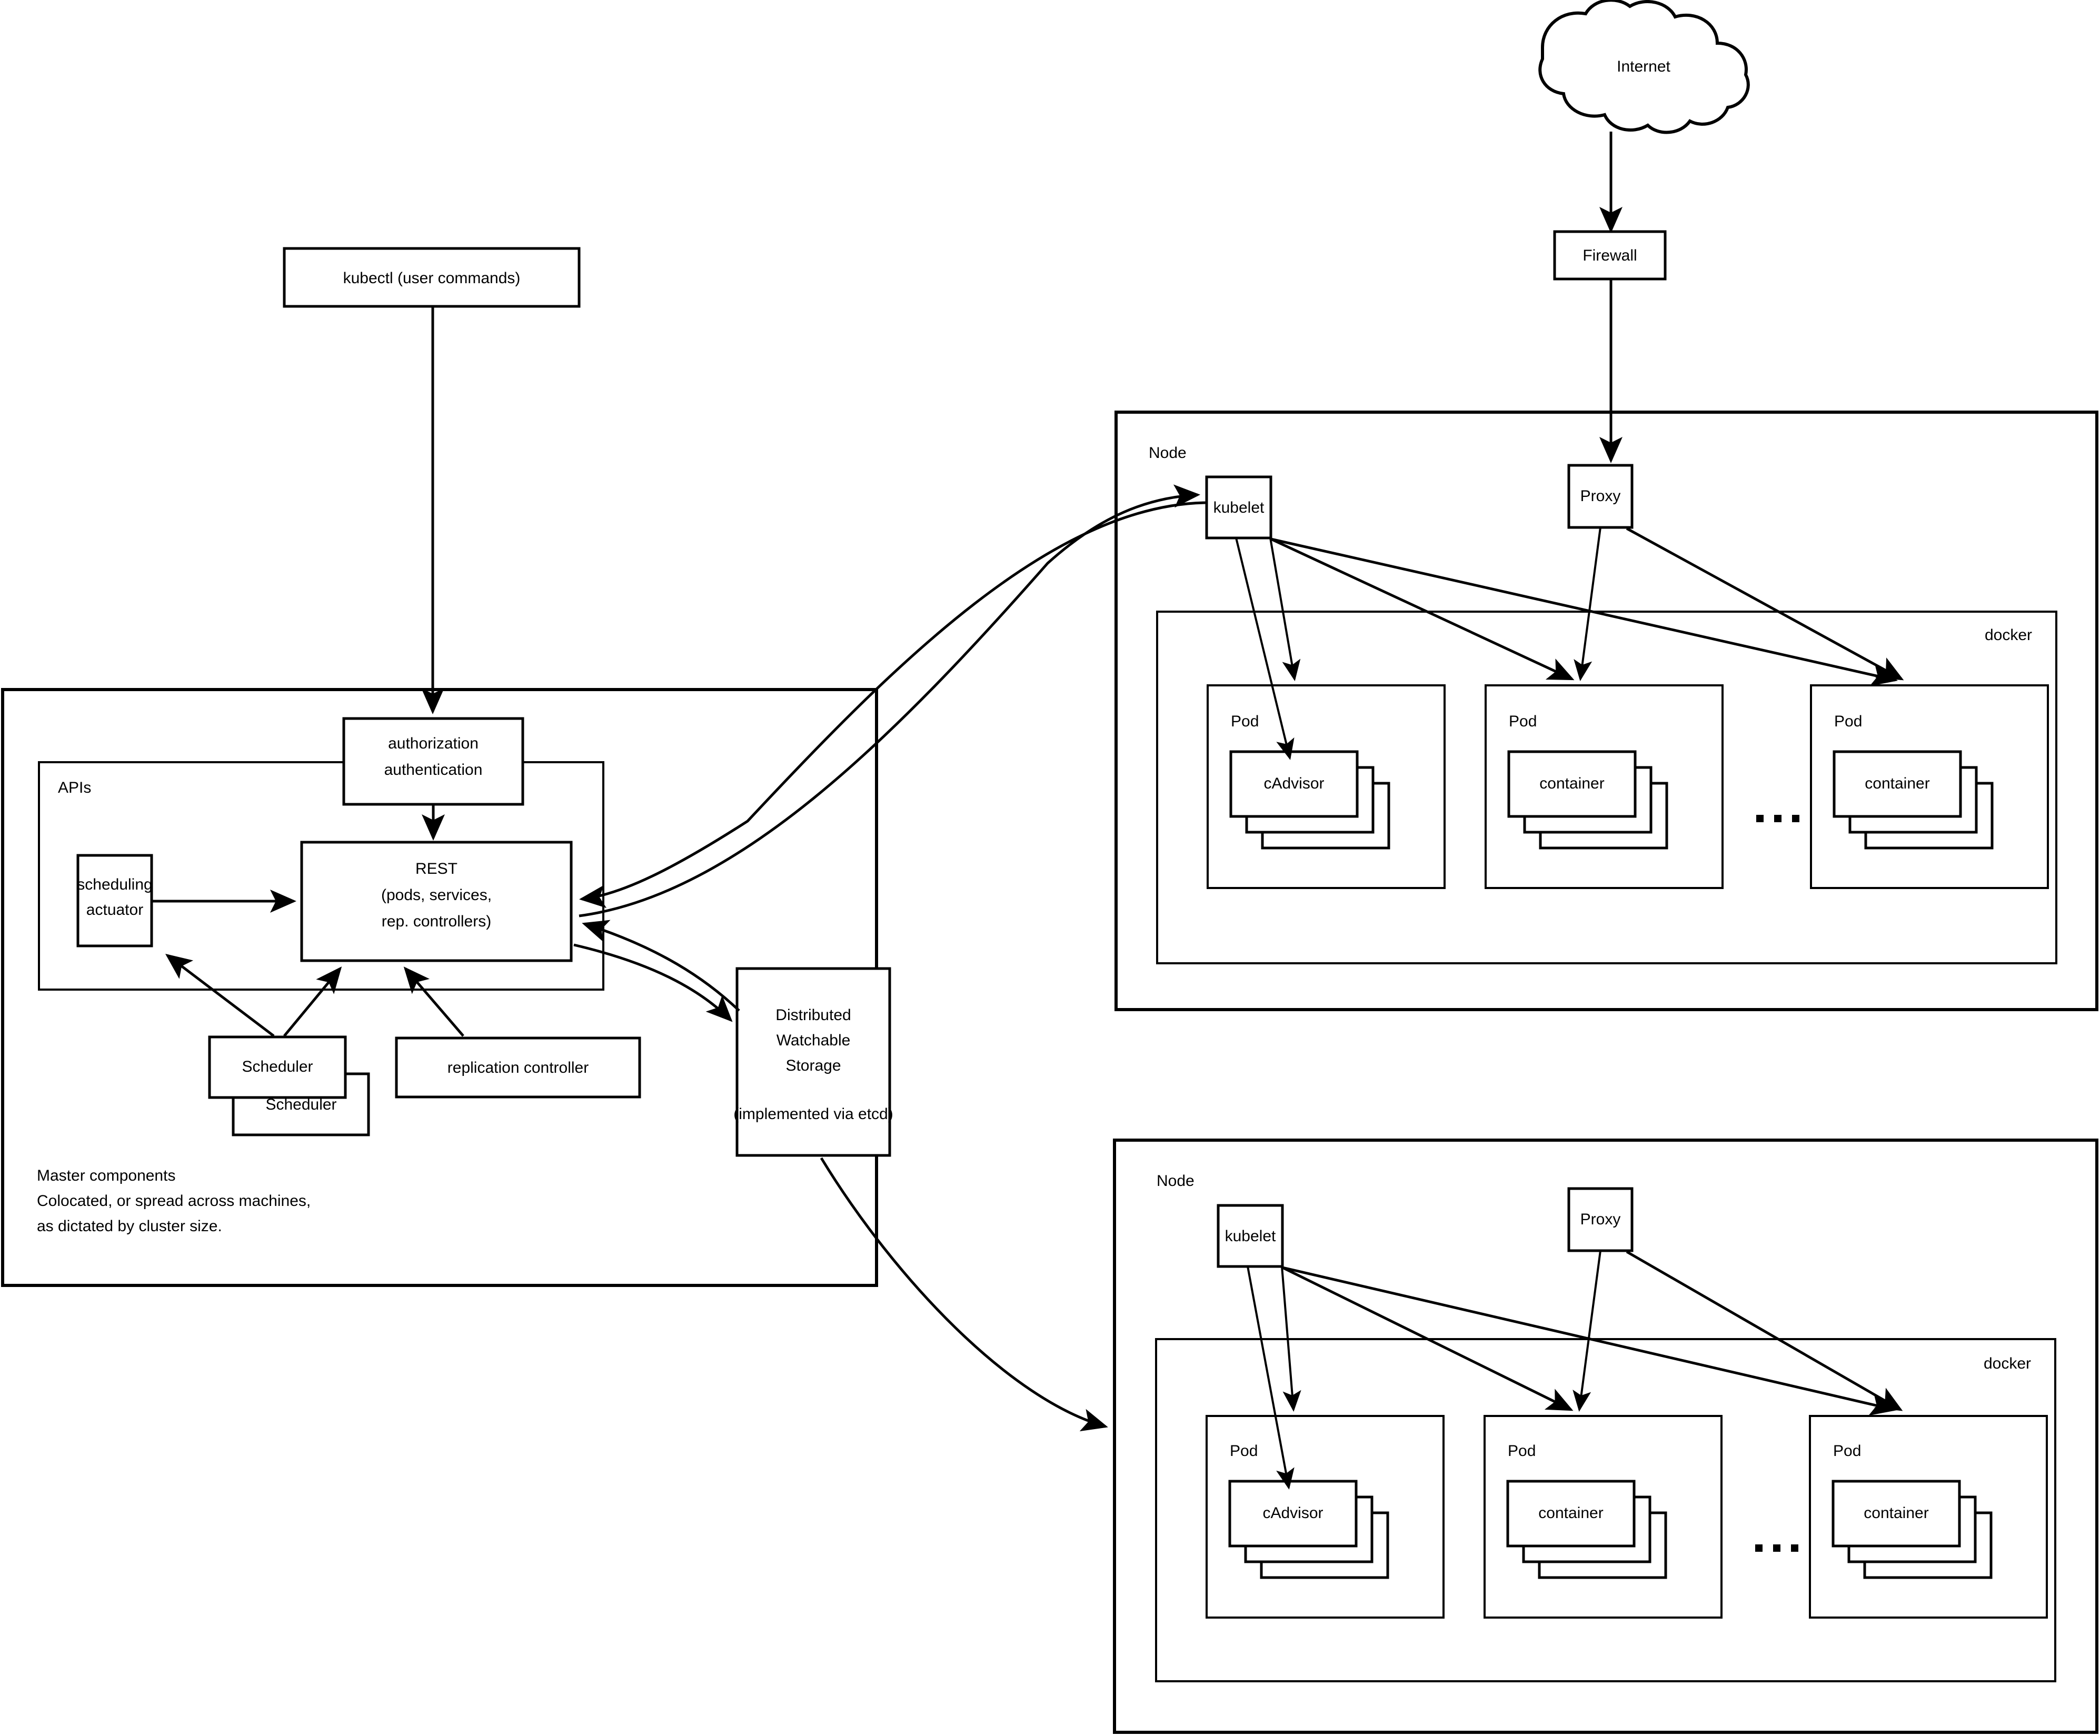 Image resolution: width=2100 pixels, height=1736 pixels. What do you see at coordinates (289, 1085) in the screenshot?
I see `scheduler-stack: Scheduler Scheduler` at bounding box center [289, 1085].